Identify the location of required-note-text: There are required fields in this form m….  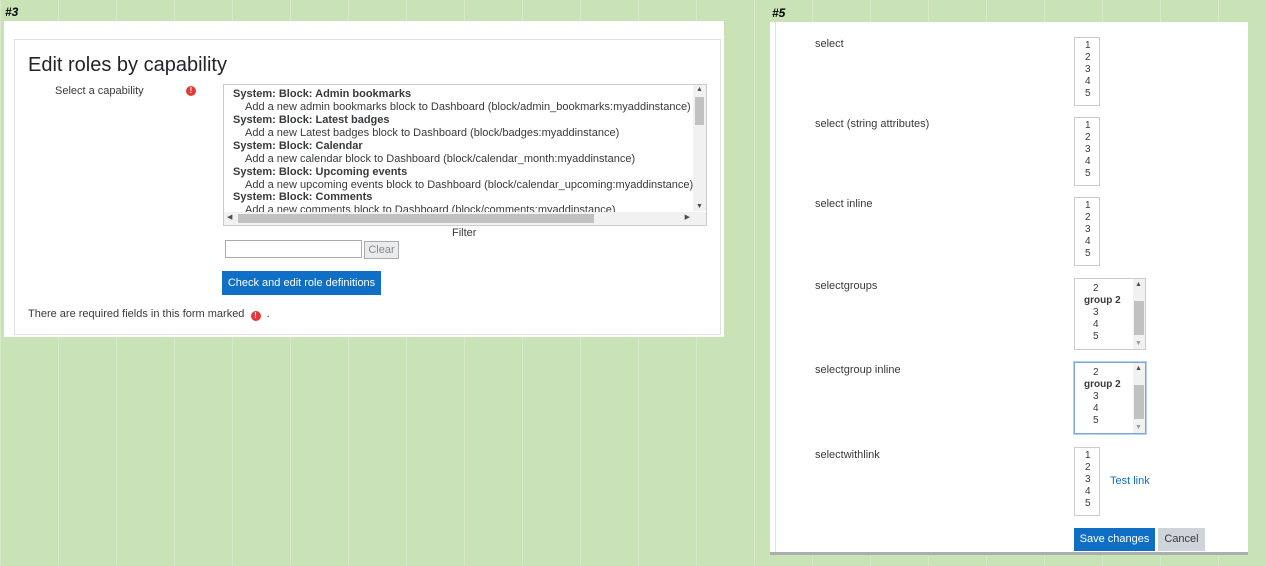
(136, 314).